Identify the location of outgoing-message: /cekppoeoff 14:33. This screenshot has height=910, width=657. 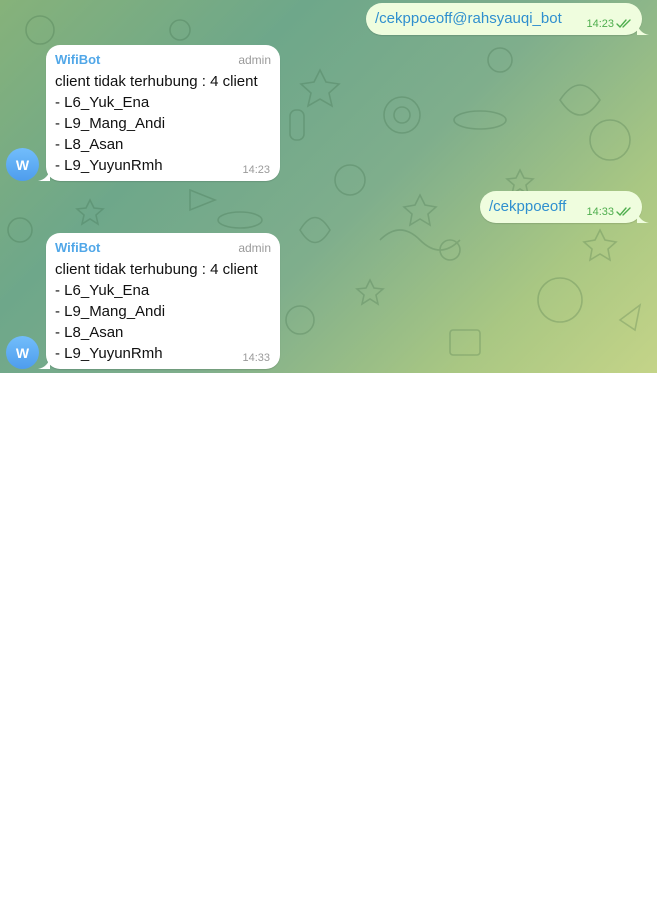
(561, 207).